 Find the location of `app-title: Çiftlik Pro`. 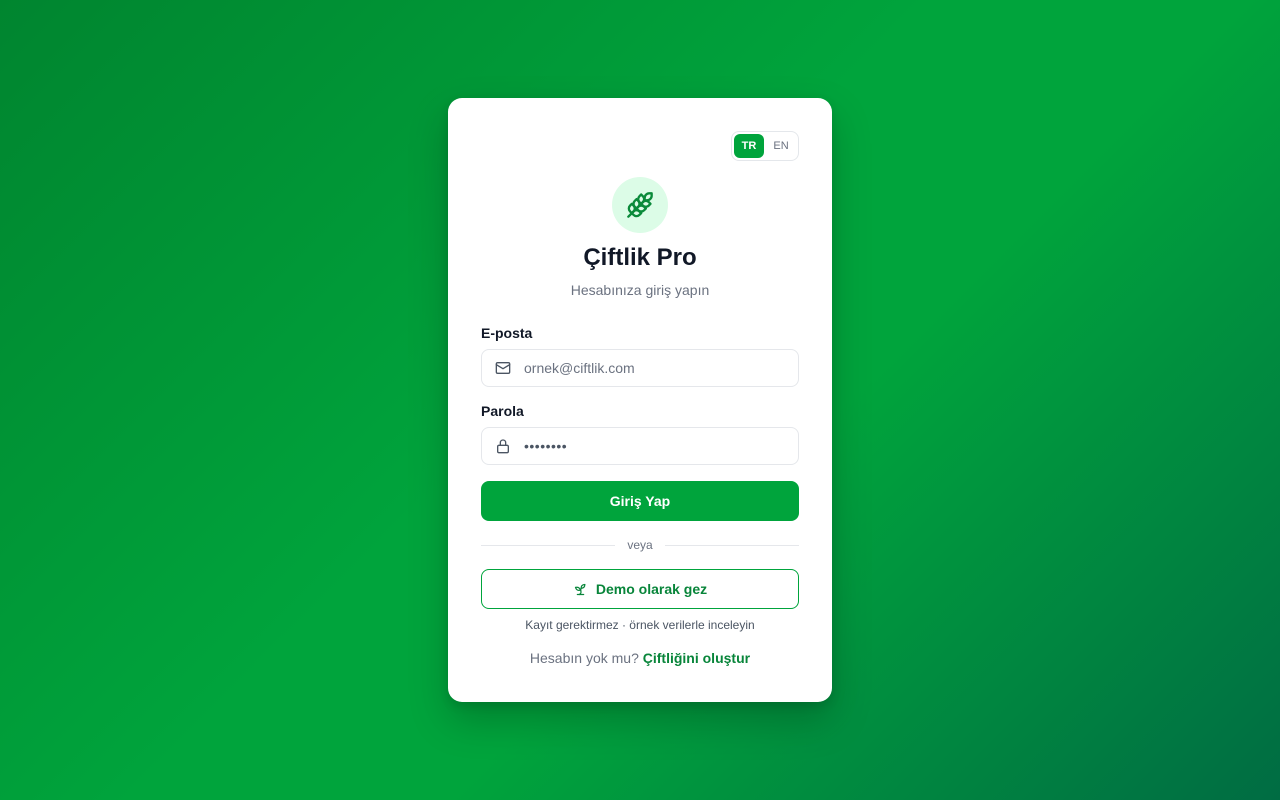

app-title: Çiftlik Pro is located at coordinates (640, 257).